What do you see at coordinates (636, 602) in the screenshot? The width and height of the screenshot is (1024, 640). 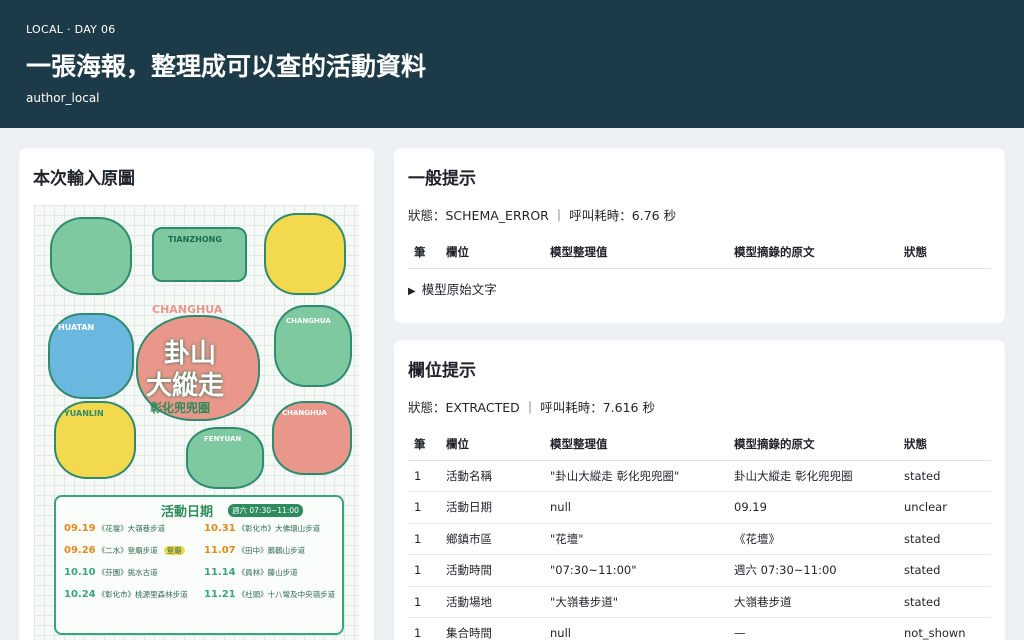 I see `cell-value: "大嶺巷步道"` at bounding box center [636, 602].